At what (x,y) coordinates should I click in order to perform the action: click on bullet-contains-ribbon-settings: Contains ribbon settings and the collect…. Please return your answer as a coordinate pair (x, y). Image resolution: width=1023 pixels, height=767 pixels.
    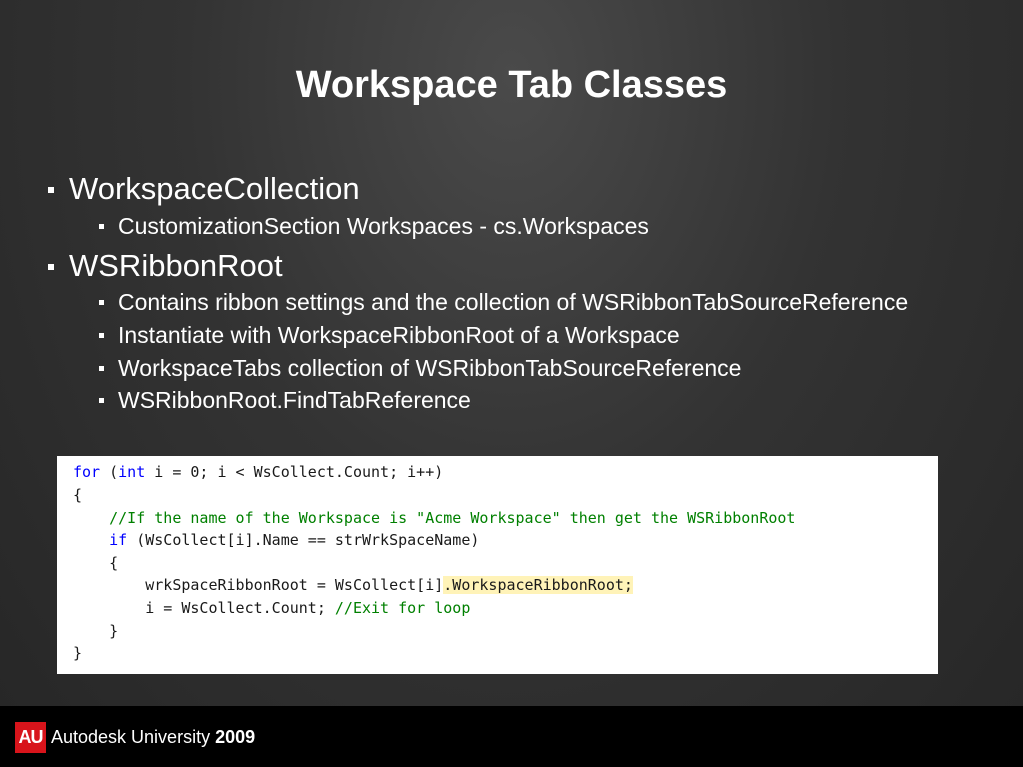
    Looking at the image, I should click on (504, 302).